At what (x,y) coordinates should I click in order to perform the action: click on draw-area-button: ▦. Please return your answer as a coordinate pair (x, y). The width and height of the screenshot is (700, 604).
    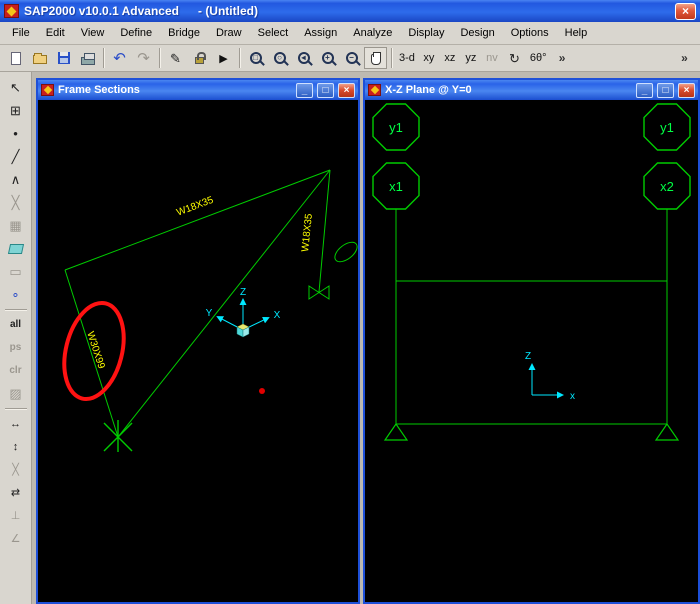
    Looking at the image, I should click on (16, 225).